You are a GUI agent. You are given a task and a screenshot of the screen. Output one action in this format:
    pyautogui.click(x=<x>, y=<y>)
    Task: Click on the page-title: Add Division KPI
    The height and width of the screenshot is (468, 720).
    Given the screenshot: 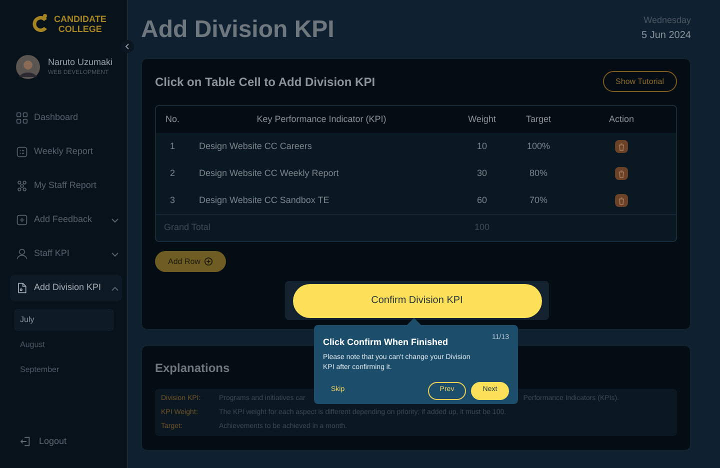 What is the action you would take?
    pyautogui.click(x=237, y=30)
    